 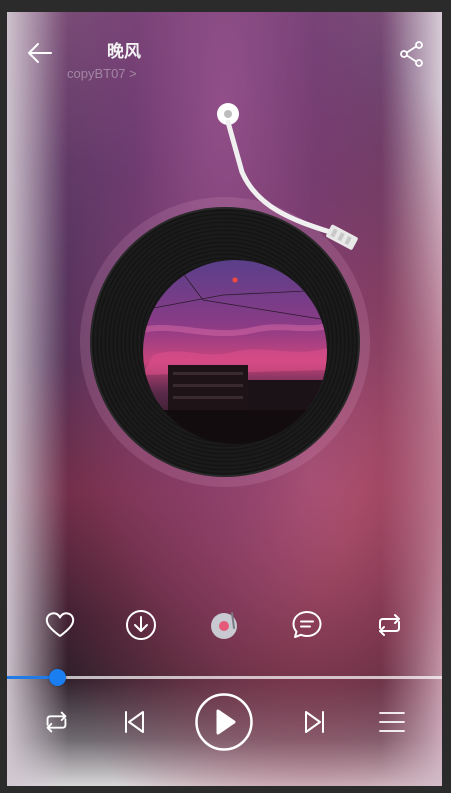 What do you see at coordinates (235, 352) in the screenshot?
I see `album-cover` at bounding box center [235, 352].